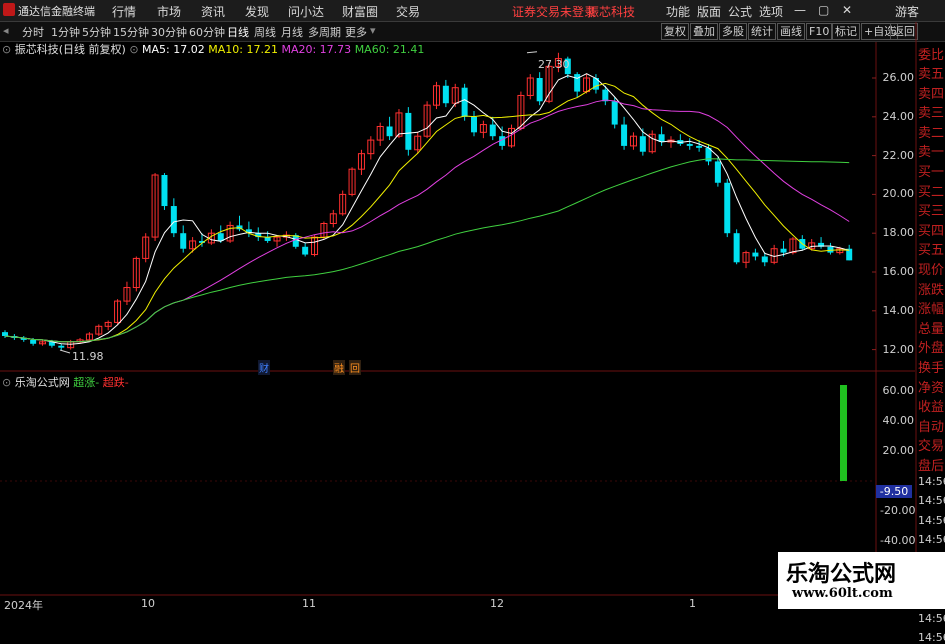  What do you see at coordinates (931, 94) in the screenshot?
I see `quote-row-label: 卖四` at bounding box center [931, 94].